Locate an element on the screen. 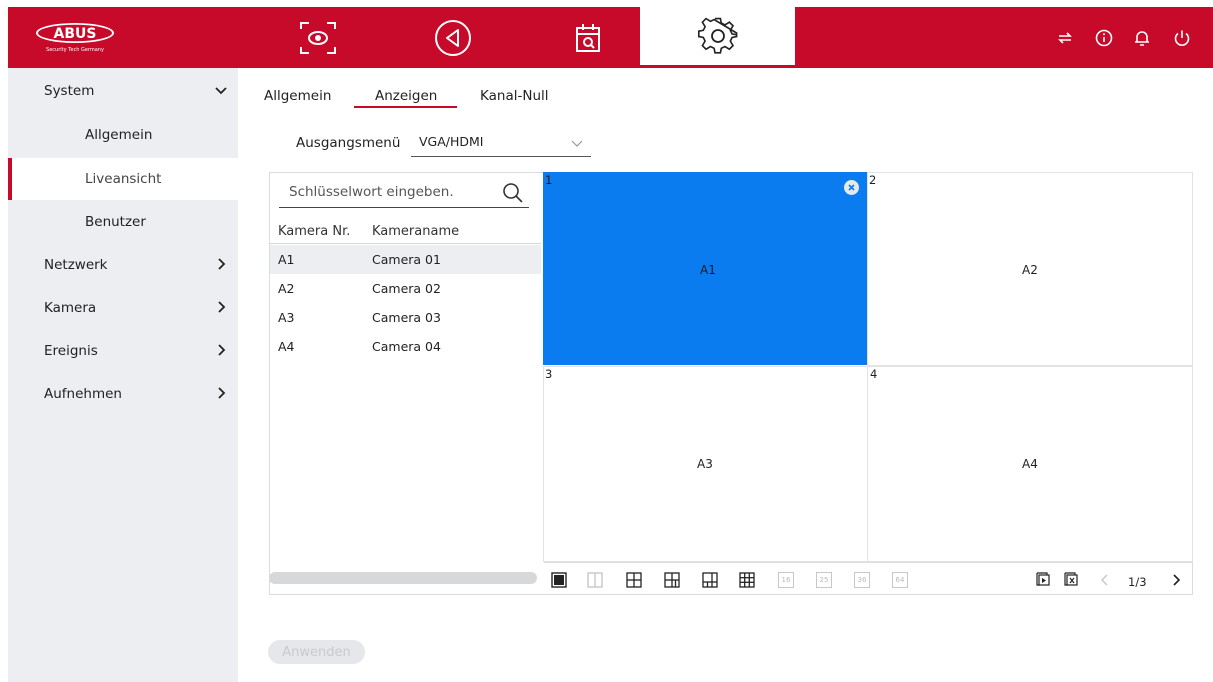 This screenshot has width=1213, height=682. cell-camera-label: A1 is located at coordinates (708, 270).